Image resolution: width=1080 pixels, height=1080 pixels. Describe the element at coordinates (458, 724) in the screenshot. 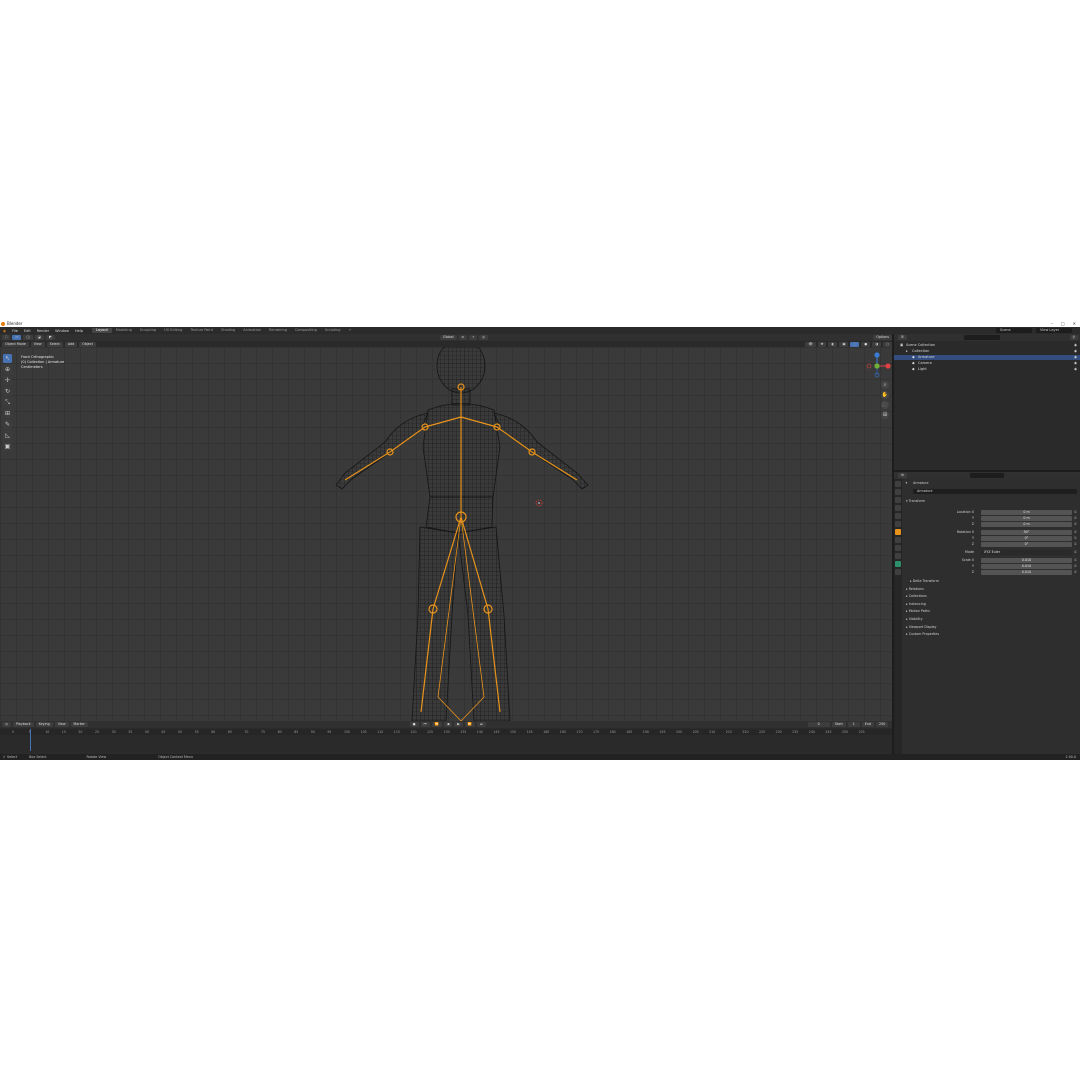

I see `play-icon: ▶` at that location.